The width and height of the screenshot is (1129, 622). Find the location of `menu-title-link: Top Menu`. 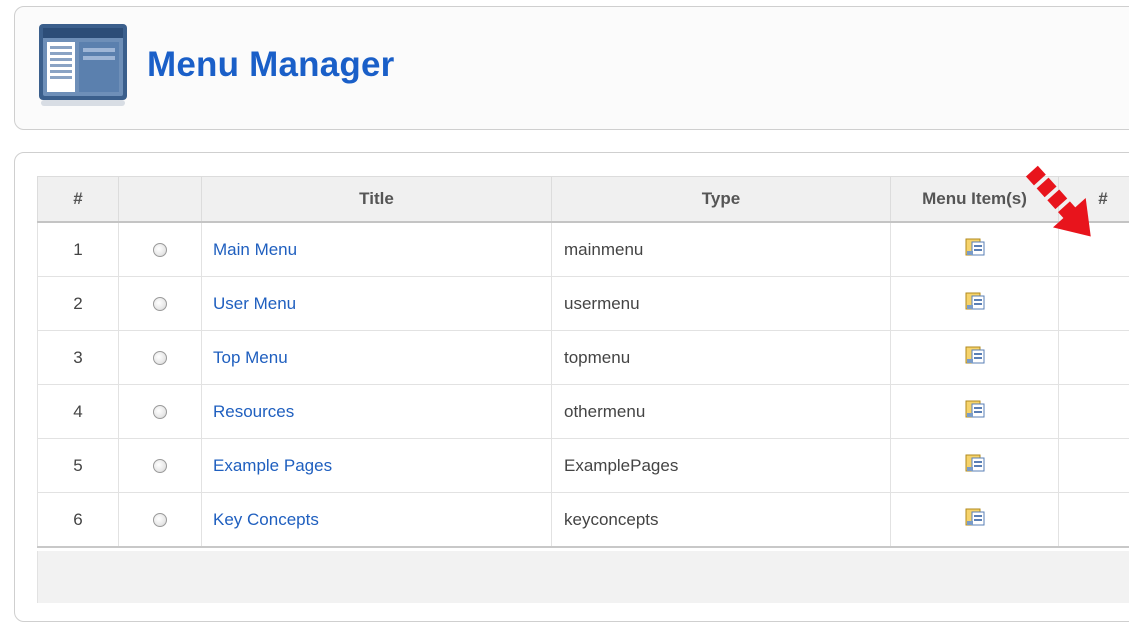

menu-title-link: Top Menu is located at coordinates (250, 357).